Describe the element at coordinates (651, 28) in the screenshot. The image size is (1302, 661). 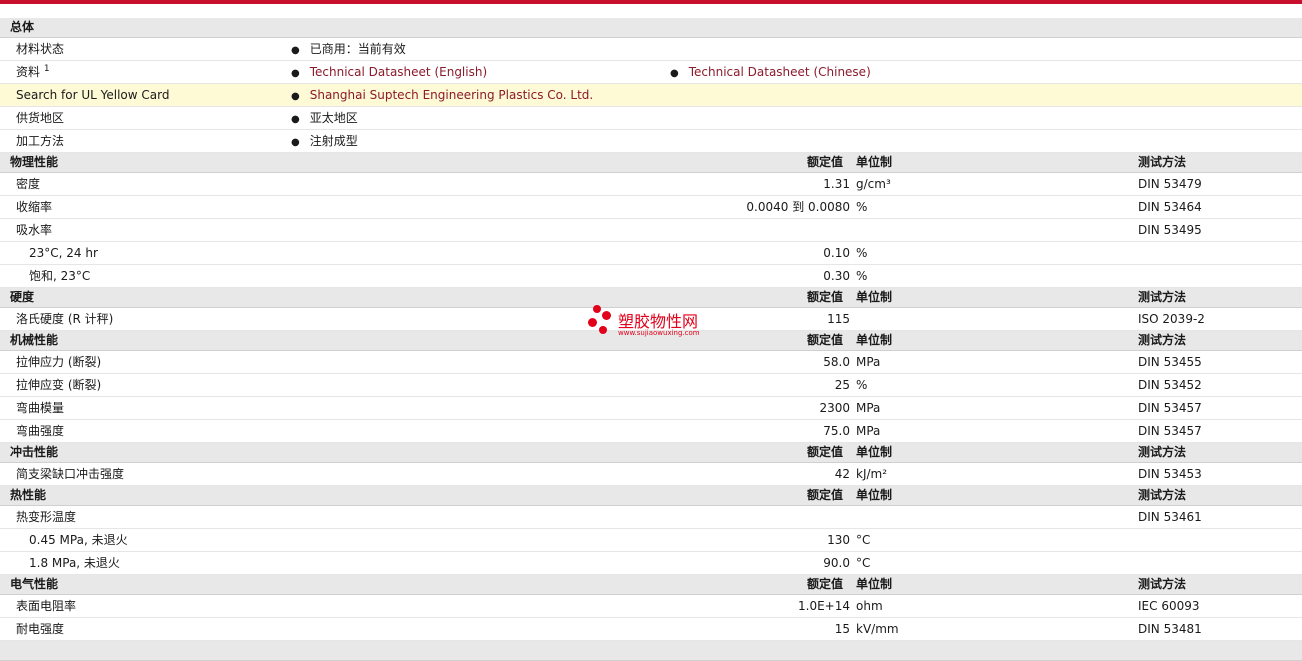
I see `section-header-general: 总体` at that location.